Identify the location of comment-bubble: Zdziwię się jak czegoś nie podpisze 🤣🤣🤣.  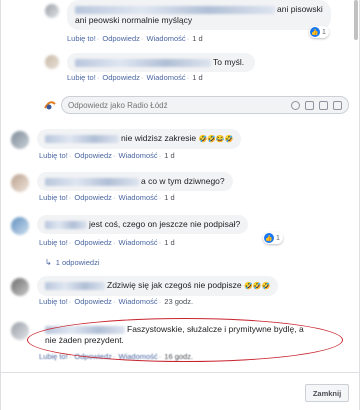
(158, 286).